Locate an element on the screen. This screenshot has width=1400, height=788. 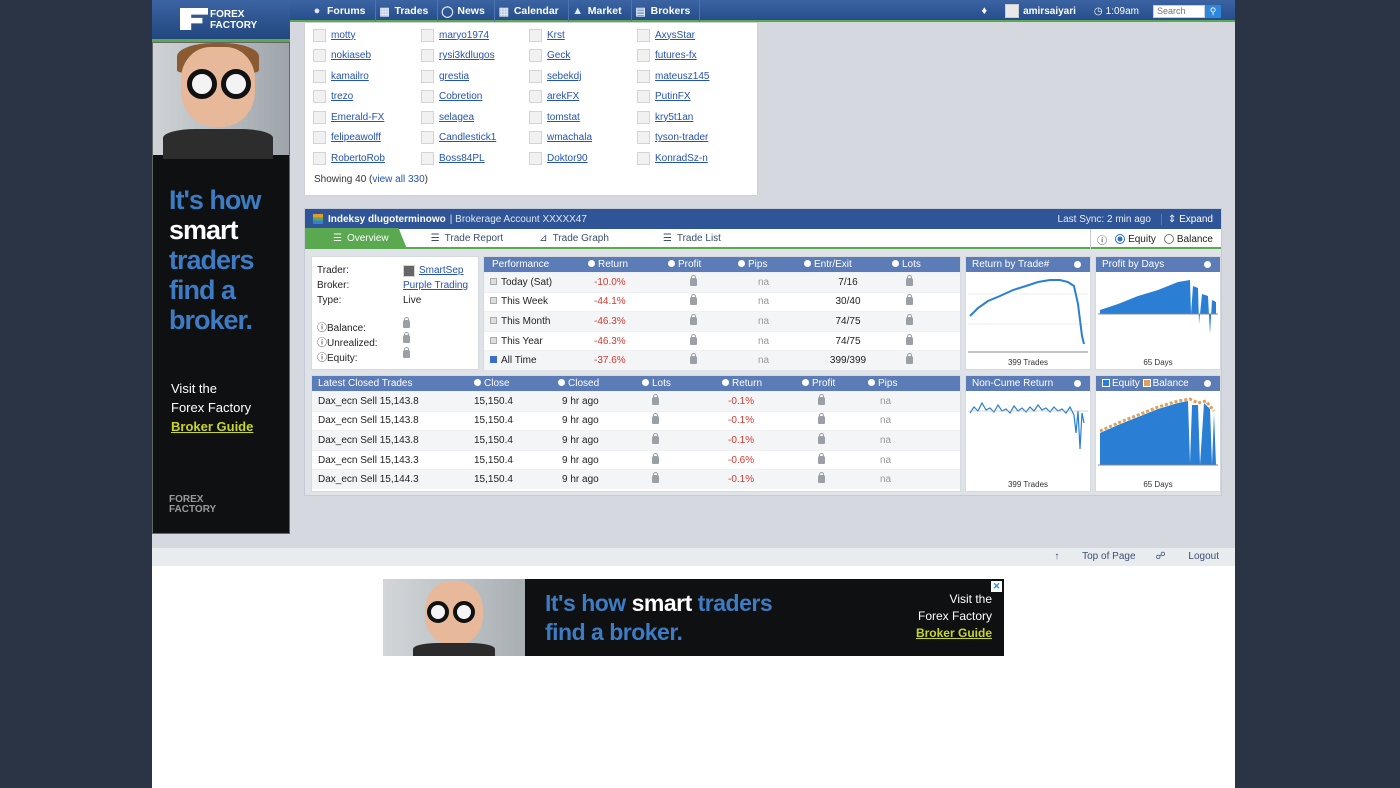
bell-icon: ♦ is located at coordinates (984, 11).